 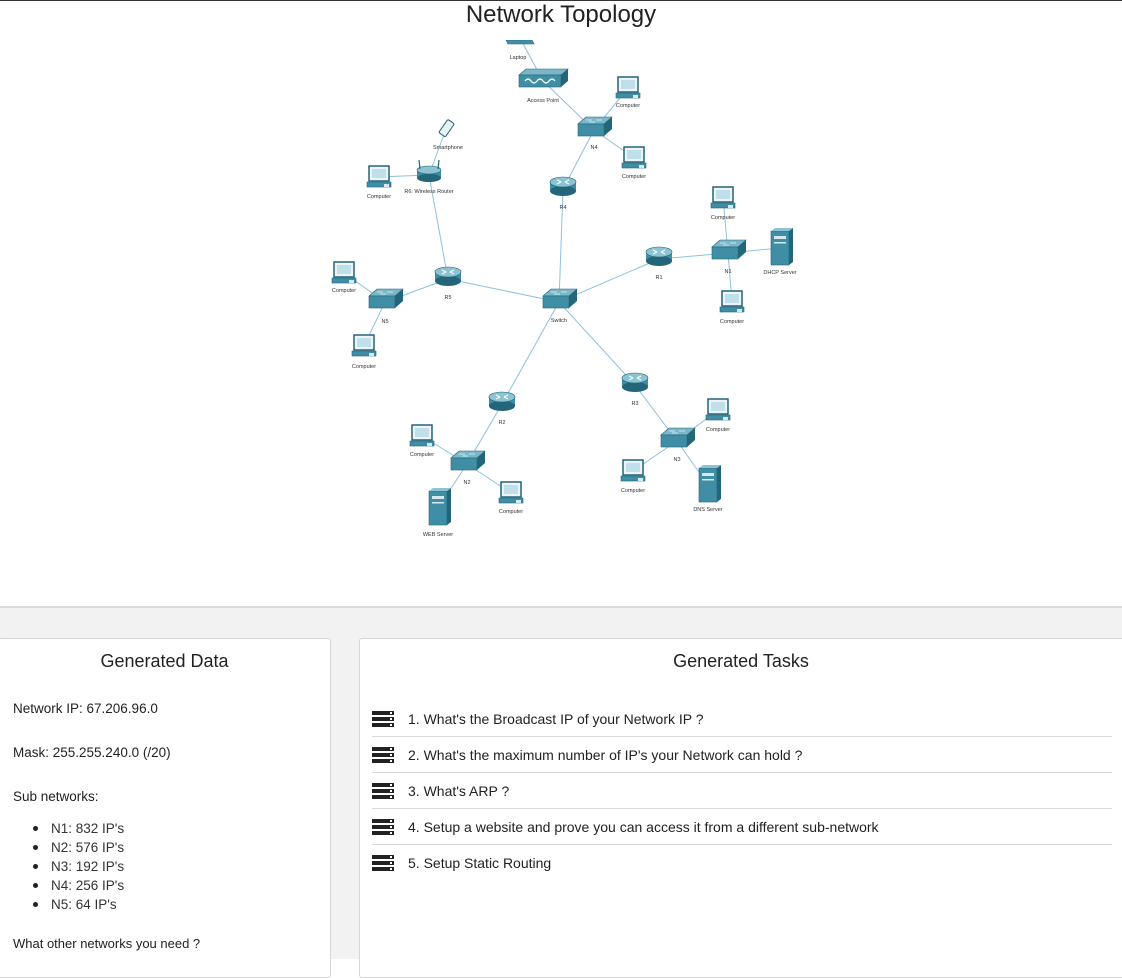 What do you see at coordinates (561, 14) in the screenshot?
I see `page-title: Network Topology` at bounding box center [561, 14].